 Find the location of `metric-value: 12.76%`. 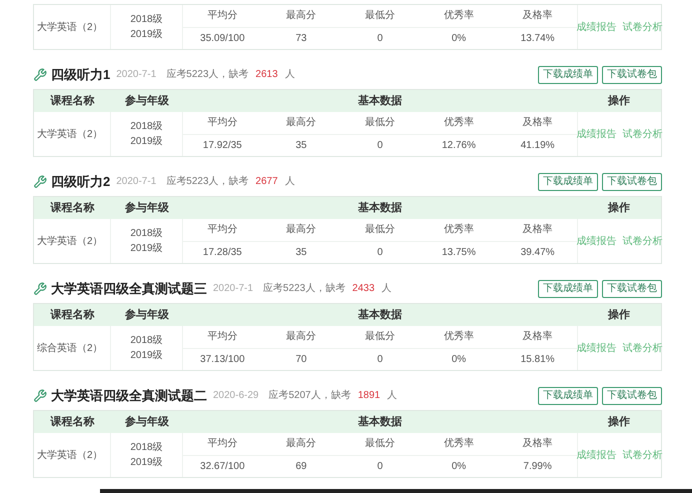

metric-value: 12.76% is located at coordinates (459, 145).